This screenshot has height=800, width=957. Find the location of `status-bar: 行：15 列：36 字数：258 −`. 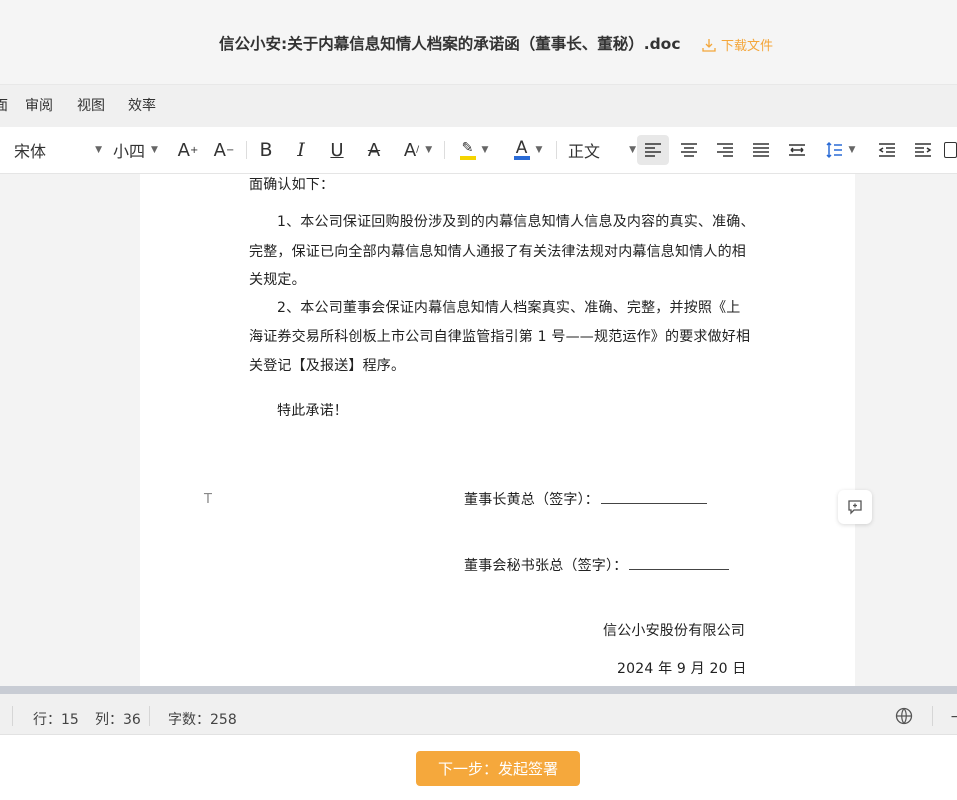

status-bar: 行：15 列：36 字数：258 − is located at coordinates (478, 714).